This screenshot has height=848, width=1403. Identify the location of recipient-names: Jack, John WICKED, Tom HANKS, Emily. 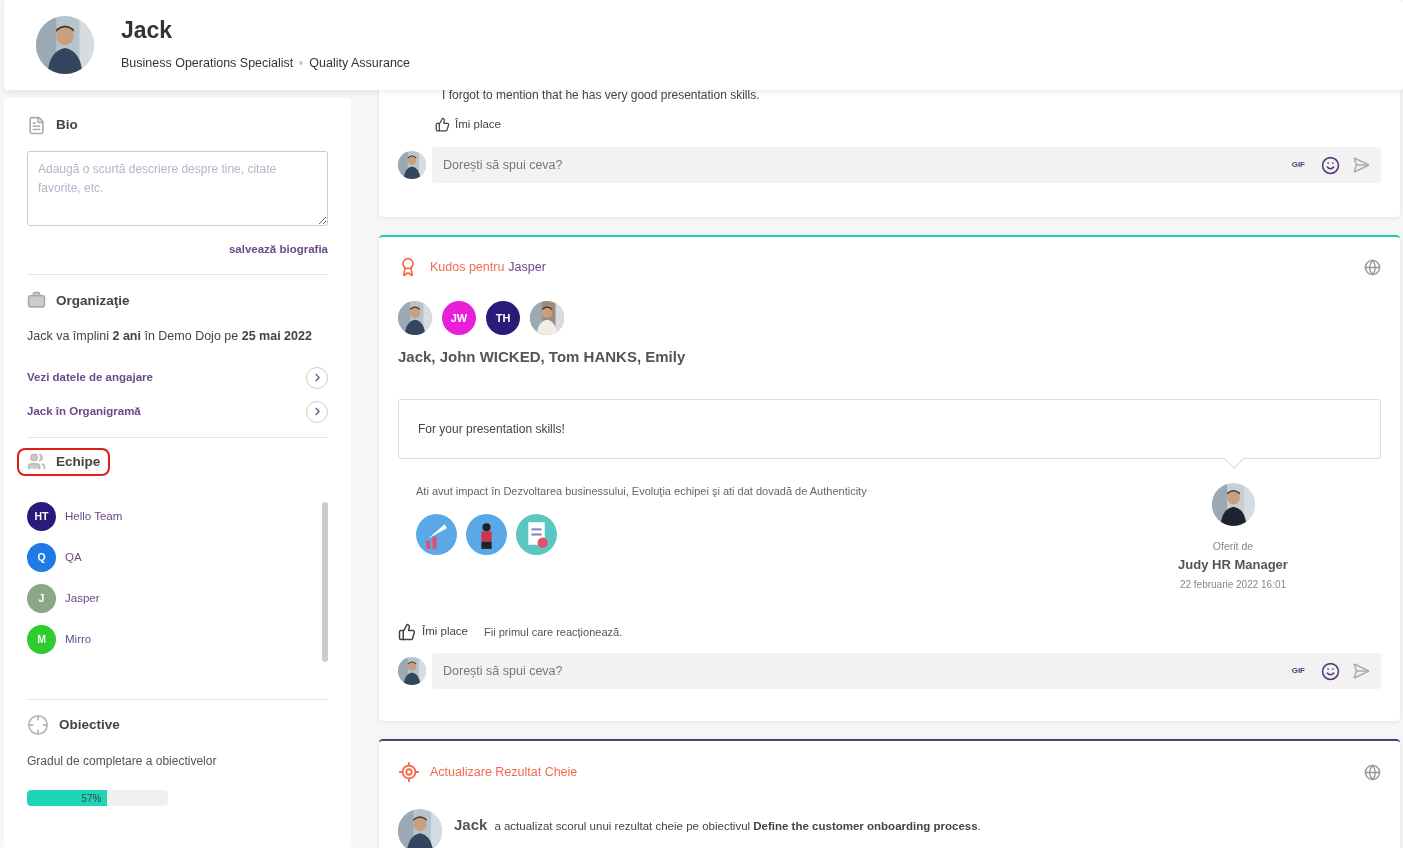
(542, 357).